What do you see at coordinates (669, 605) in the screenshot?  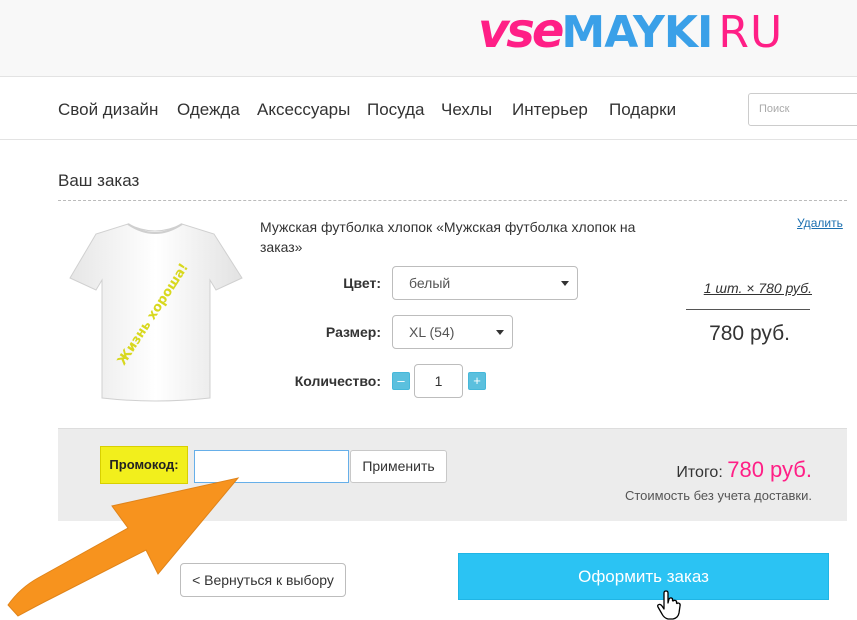 I see `pointer-hand-icon` at bounding box center [669, 605].